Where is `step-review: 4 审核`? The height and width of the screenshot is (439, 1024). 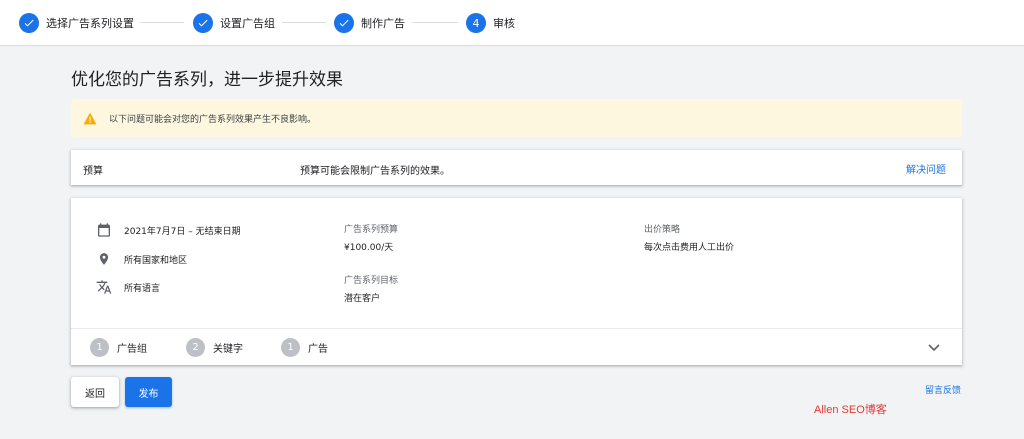 step-review: 4 审核 is located at coordinates (490, 23).